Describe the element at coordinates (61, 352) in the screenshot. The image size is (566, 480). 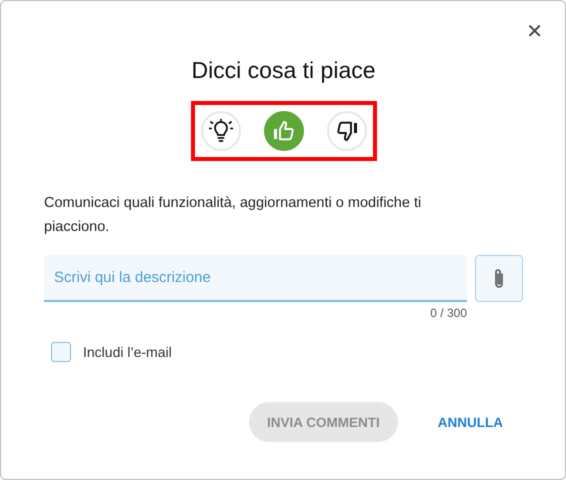
I see `email-checkbox` at that location.